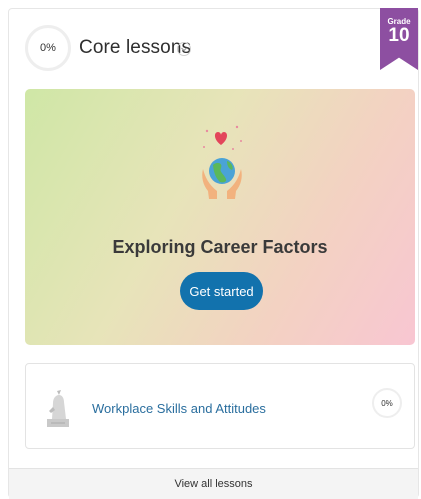 This screenshot has height=499, width=421. I want to click on lesson-title-link: Workplace Skills and Attitudes, so click(179, 408).